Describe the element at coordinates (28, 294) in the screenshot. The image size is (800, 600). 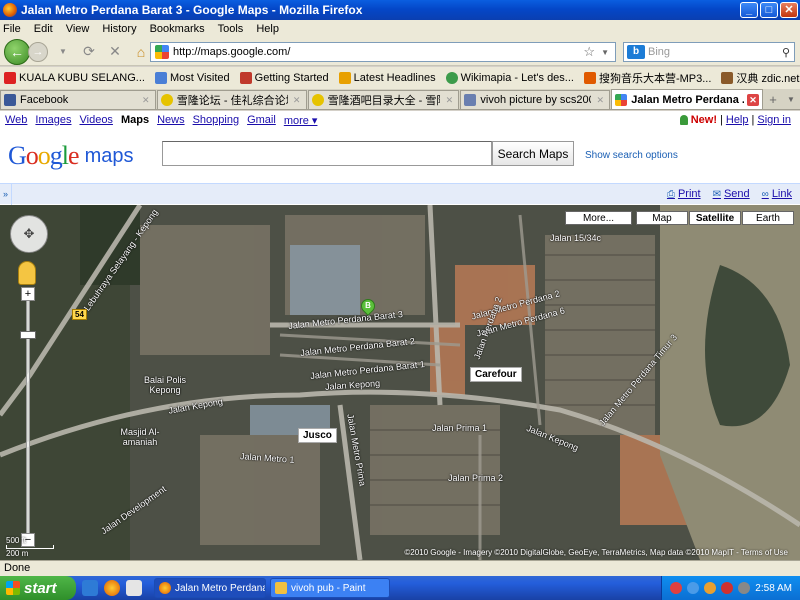
I see `zoom-in-button: +` at that location.